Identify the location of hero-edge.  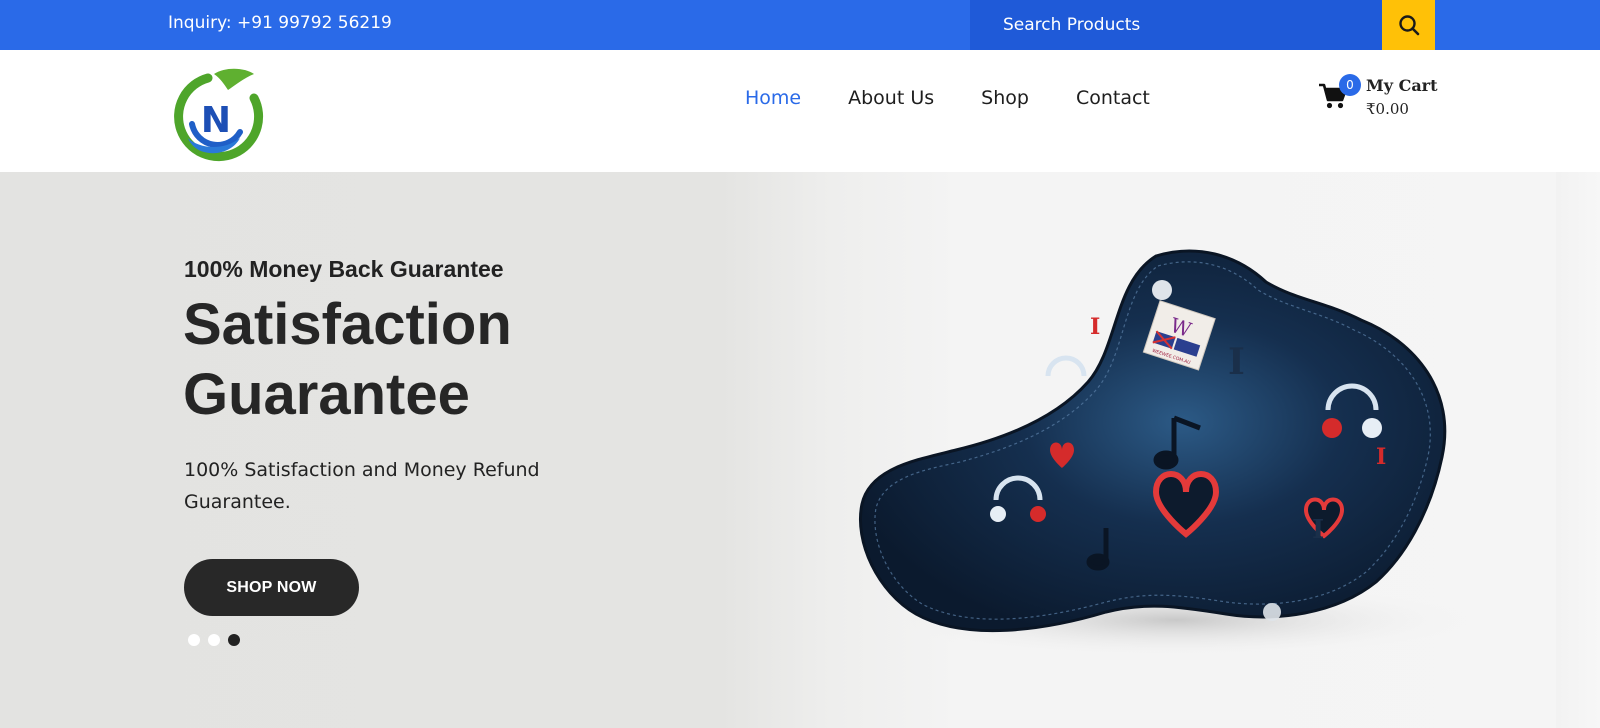
(1578, 450).